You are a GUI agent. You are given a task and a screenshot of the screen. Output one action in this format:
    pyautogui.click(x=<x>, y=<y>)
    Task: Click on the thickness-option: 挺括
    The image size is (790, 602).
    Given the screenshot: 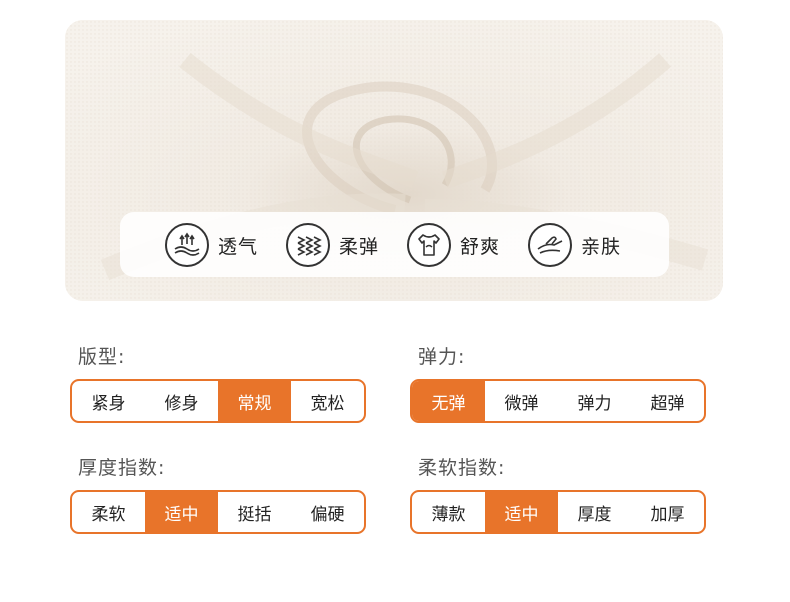 What is the action you would take?
    pyautogui.click(x=254, y=512)
    